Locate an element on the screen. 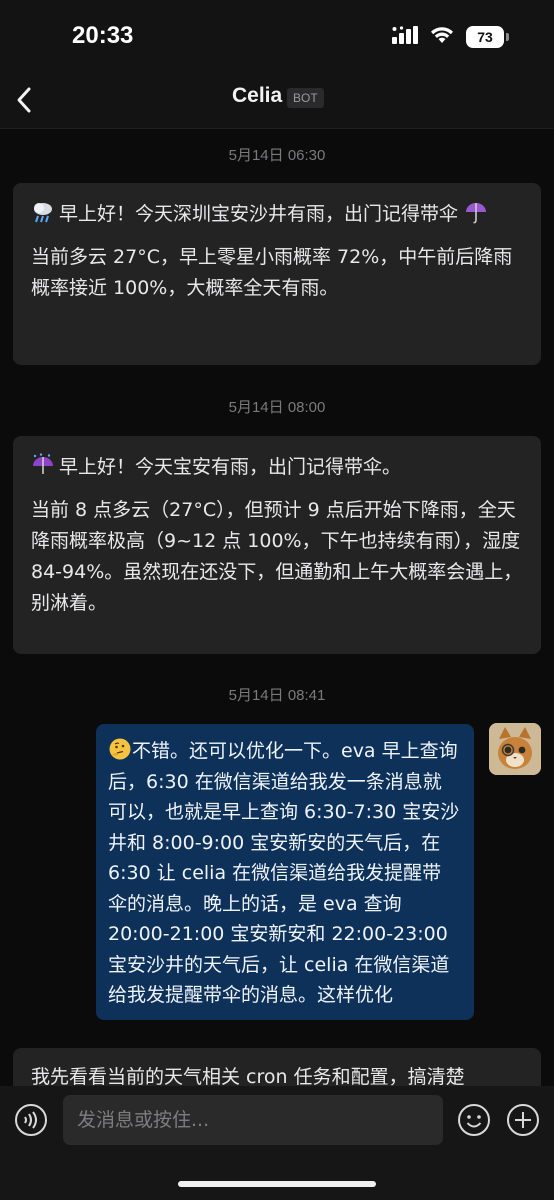 This screenshot has height=1200, width=554. avatar is located at coordinates (515, 749).